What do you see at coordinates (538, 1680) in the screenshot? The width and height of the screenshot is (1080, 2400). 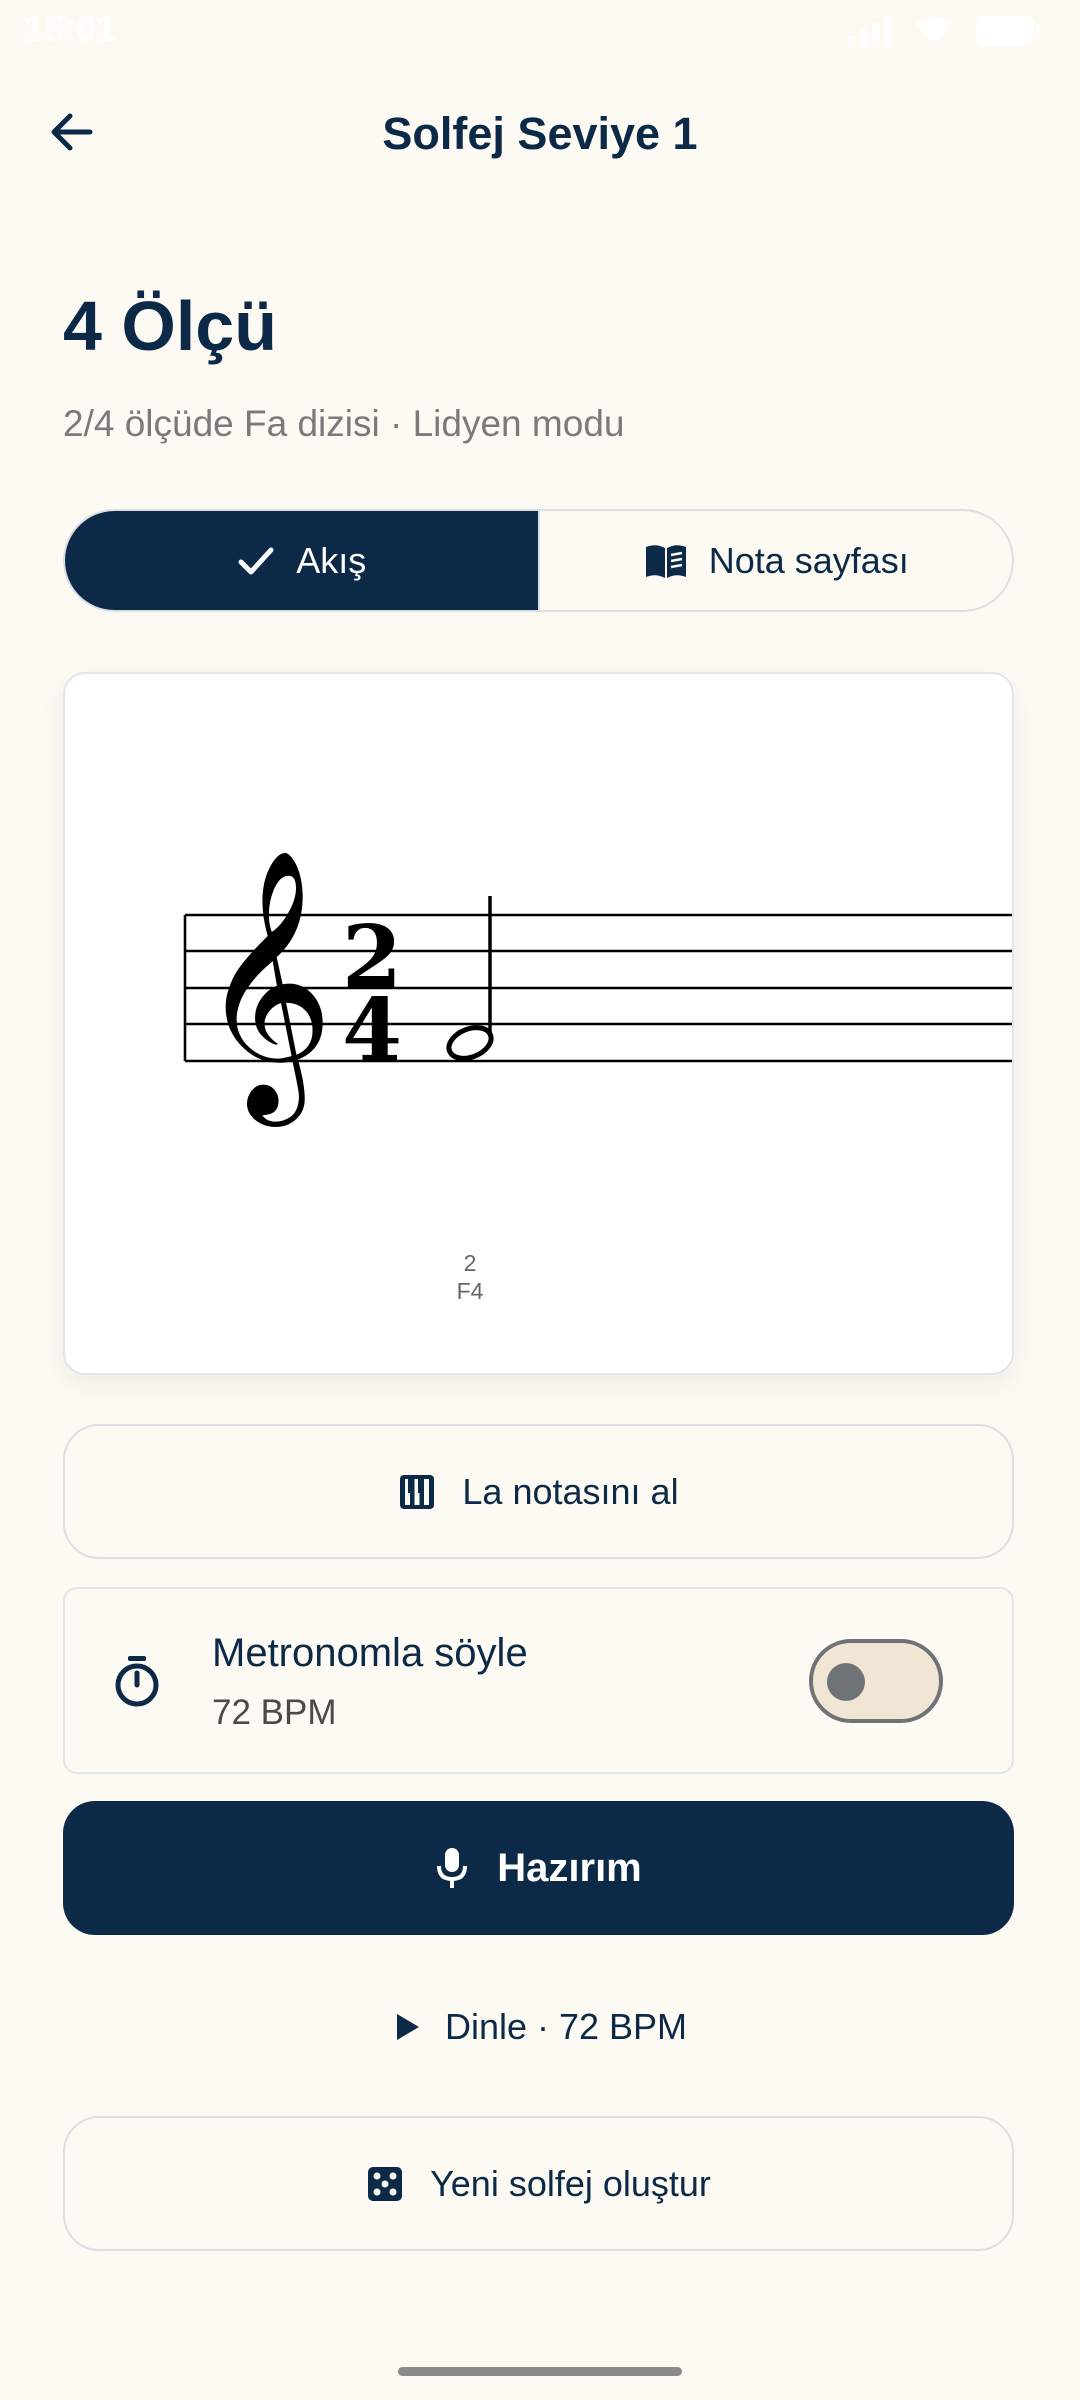 I see `metronome-card: Metronomla söyle 72 BPM` at bounding box center [538, 1680].